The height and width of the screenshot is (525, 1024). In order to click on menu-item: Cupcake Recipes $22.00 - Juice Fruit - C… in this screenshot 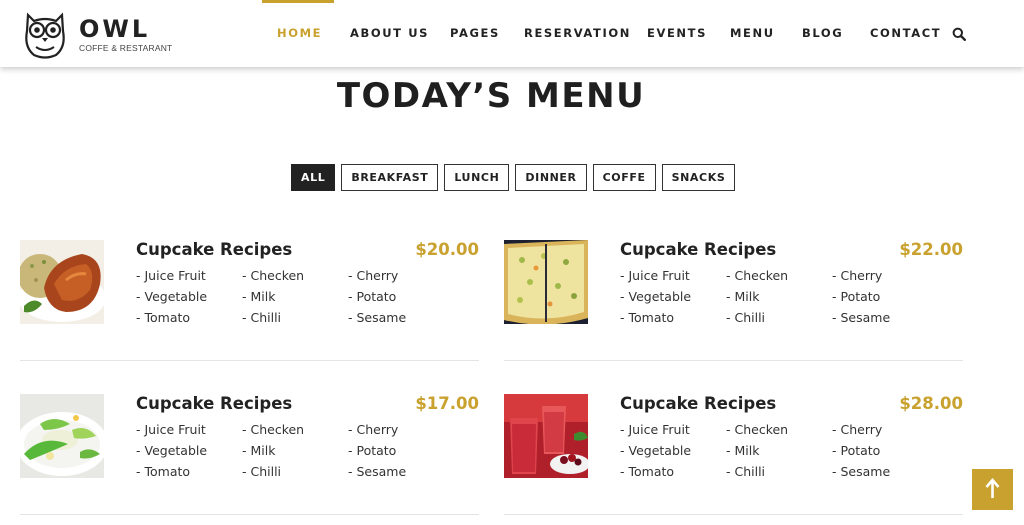, I will do `click(734, 290)`.